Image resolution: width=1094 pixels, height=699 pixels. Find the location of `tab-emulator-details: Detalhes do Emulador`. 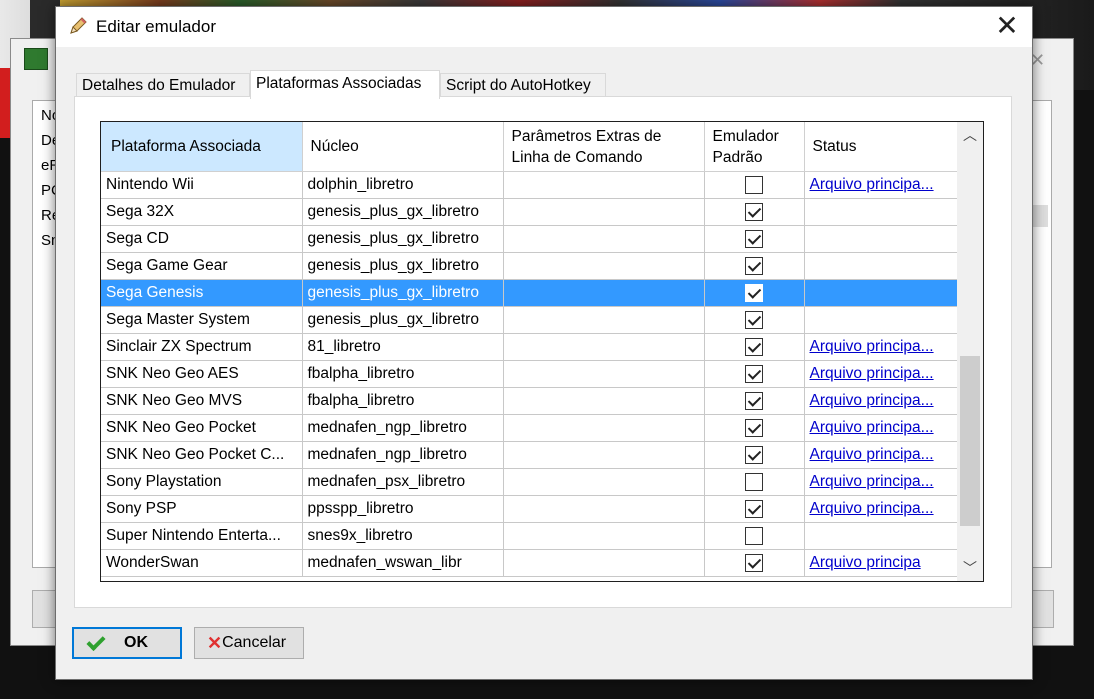

tab-emulator-details: Detalhes do Emulador is located at coordinates (163, 85).